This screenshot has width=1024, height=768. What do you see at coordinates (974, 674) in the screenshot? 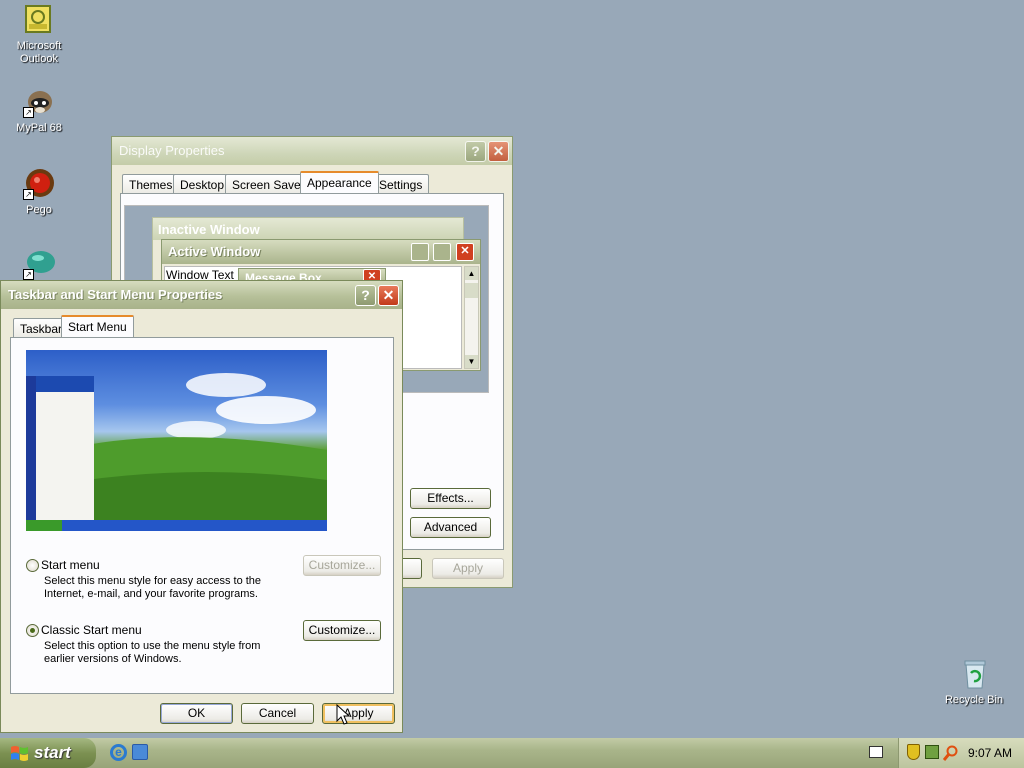
I see `recycle-bin-icon` at bounding box center [974, 674].